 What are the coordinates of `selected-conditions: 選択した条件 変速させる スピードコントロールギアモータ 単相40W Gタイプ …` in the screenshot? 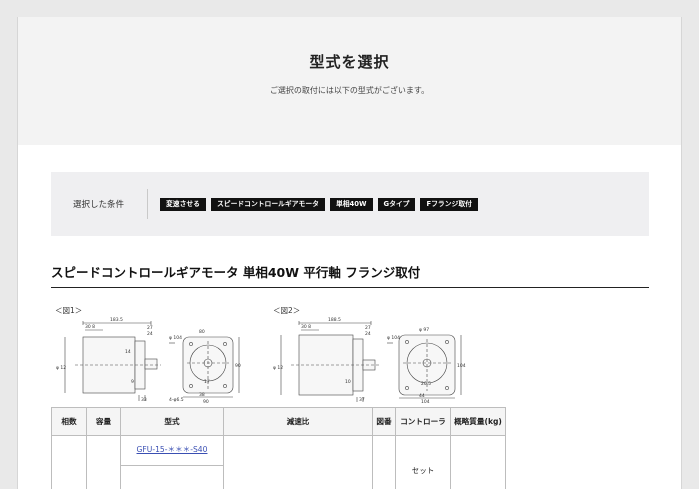 It's located at (350, 204).